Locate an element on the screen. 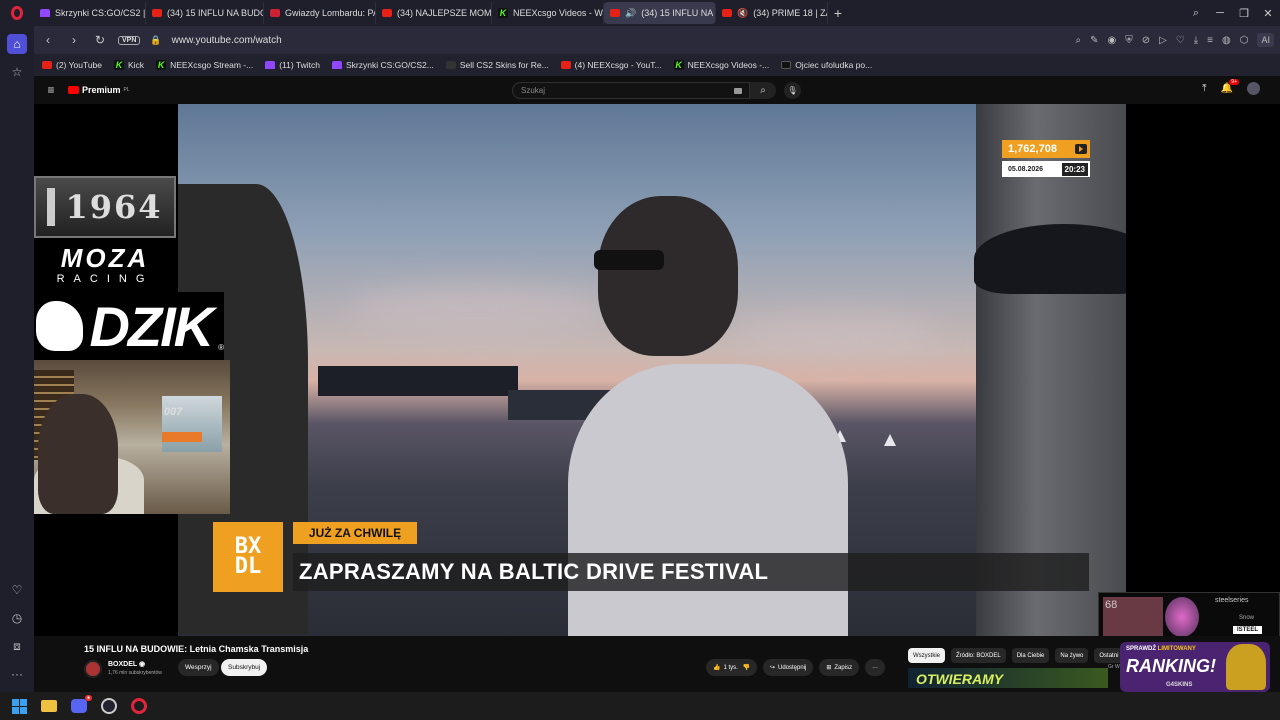 This screenshot has height=720, width=1280. speaker-icon: 🔊 is located at coordinates (630, 13).